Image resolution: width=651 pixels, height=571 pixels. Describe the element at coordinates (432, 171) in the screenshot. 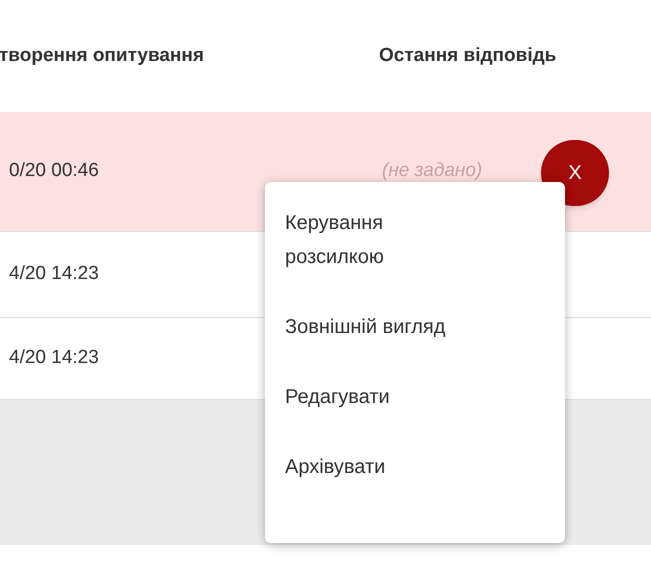

I see `table-cell-text: (не задано)` at that location.